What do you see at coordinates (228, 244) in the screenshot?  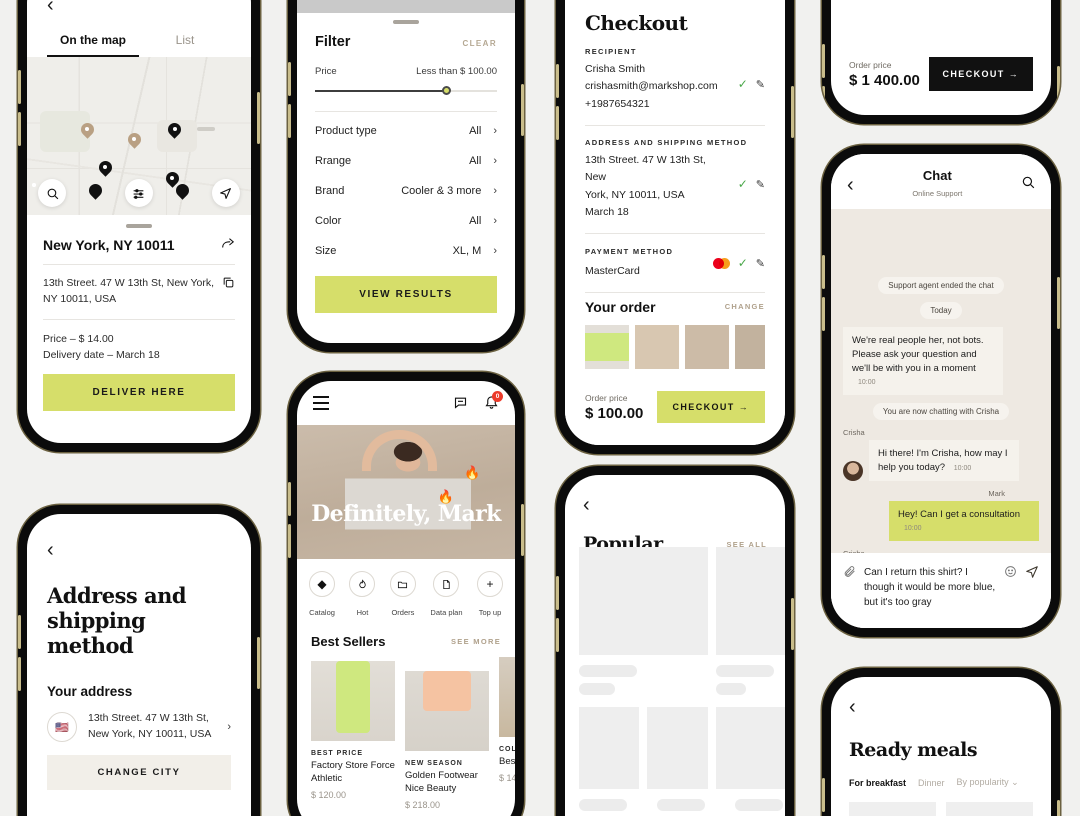 I see `share-arrow-icon` at bounding box center [228, 244].